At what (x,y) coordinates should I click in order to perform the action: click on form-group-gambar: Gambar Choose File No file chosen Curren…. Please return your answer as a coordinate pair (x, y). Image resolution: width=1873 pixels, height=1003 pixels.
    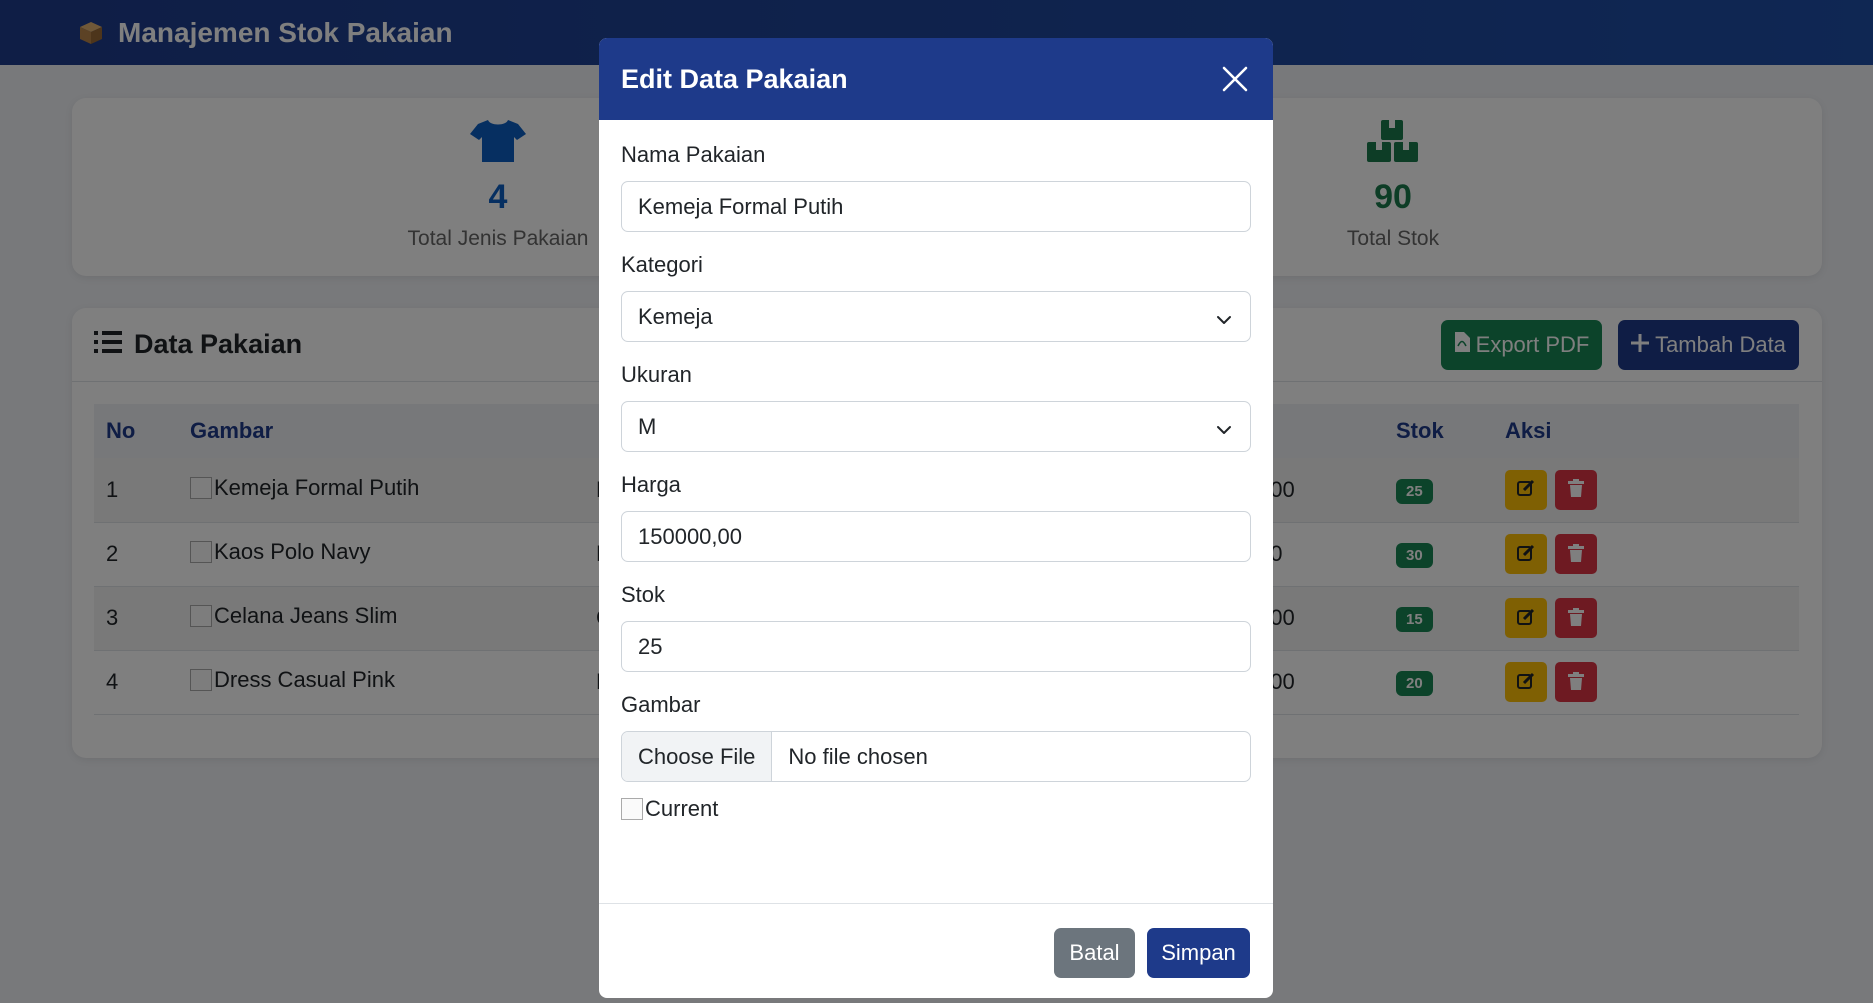
    Looking at the image, I should click on (936, 758).